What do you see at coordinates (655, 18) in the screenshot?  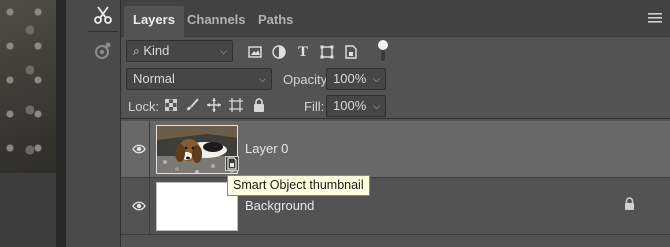 I see `panel-menu-icon` at bounding box center [655, 18].